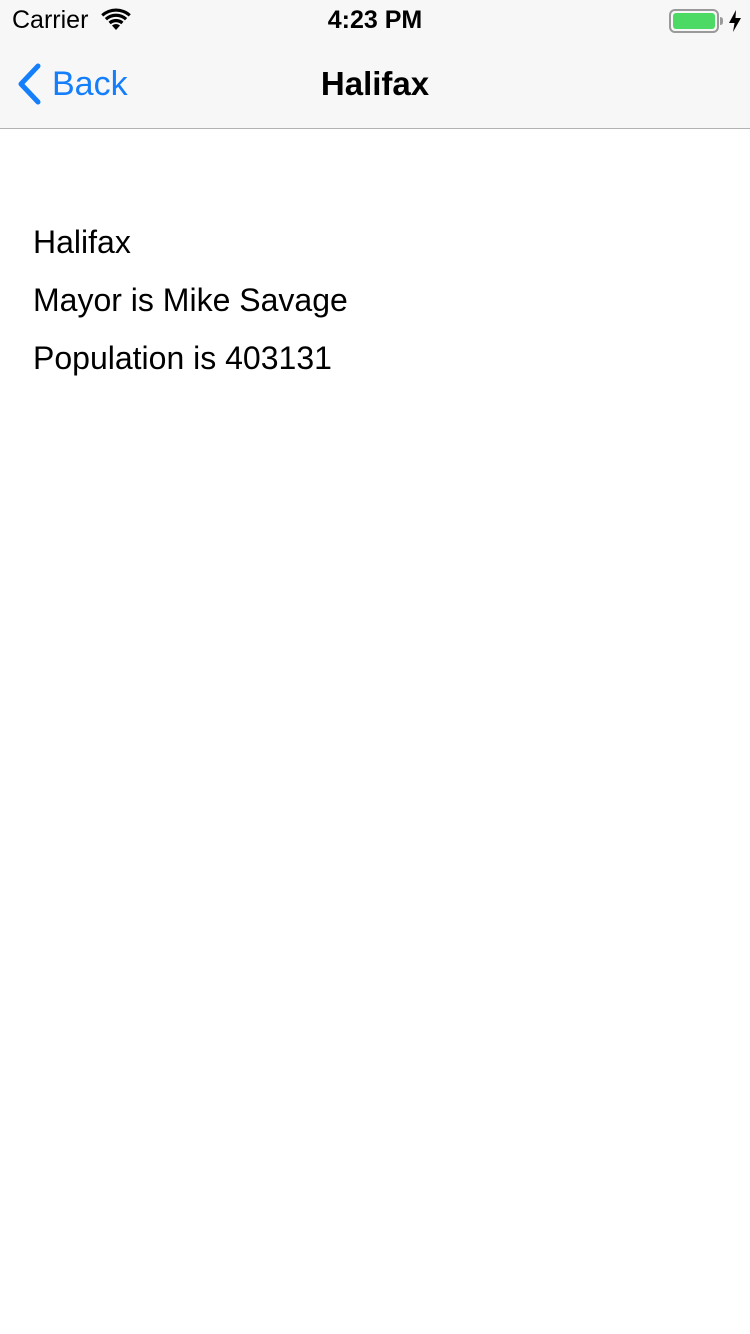 Image resolution: width=750 pixels, height=1334 pixels. I want to click on mayor-label: Mayor is Mike Savage, so click(190, 300).